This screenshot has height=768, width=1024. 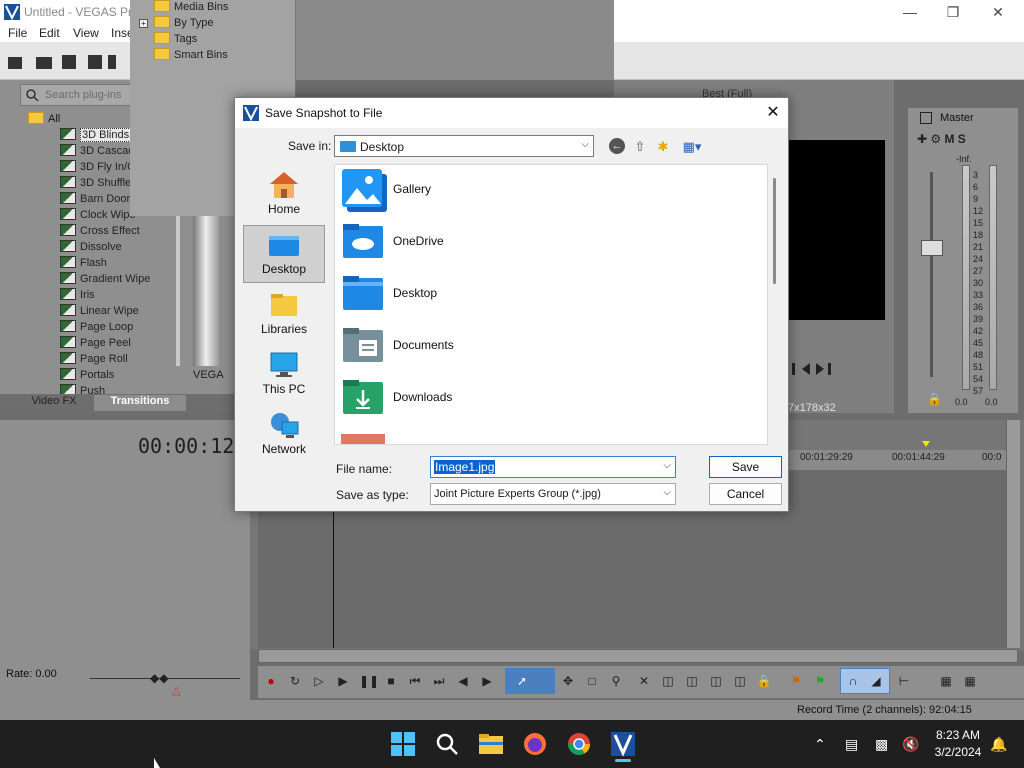 What do you see at coordinates (143, 23) in the screenshot?
I see `expand-icon: +` at bounding box center [143, 23].